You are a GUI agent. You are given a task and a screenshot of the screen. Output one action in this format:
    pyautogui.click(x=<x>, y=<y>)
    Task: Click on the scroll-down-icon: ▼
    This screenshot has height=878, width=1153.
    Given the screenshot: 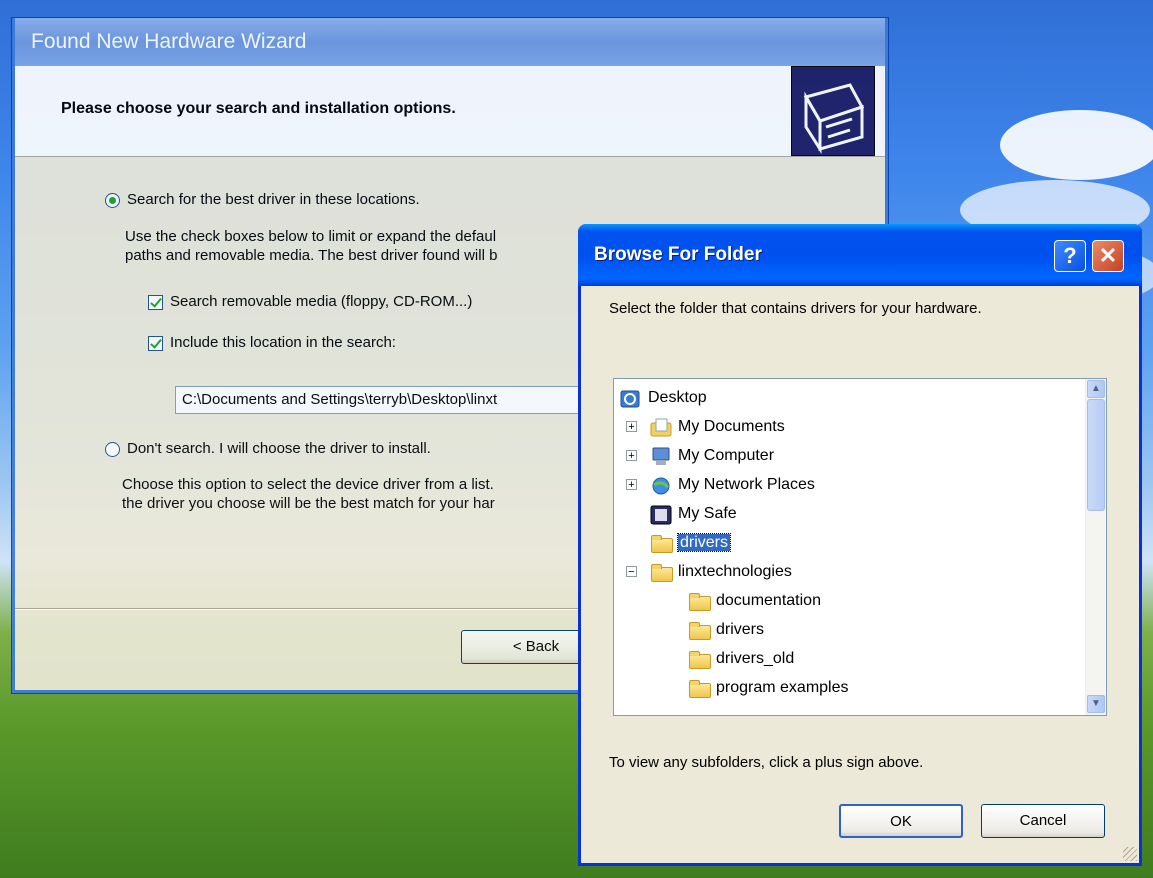 What is the action you would take?
    pyautogui.click(x=1096, y=704)
    